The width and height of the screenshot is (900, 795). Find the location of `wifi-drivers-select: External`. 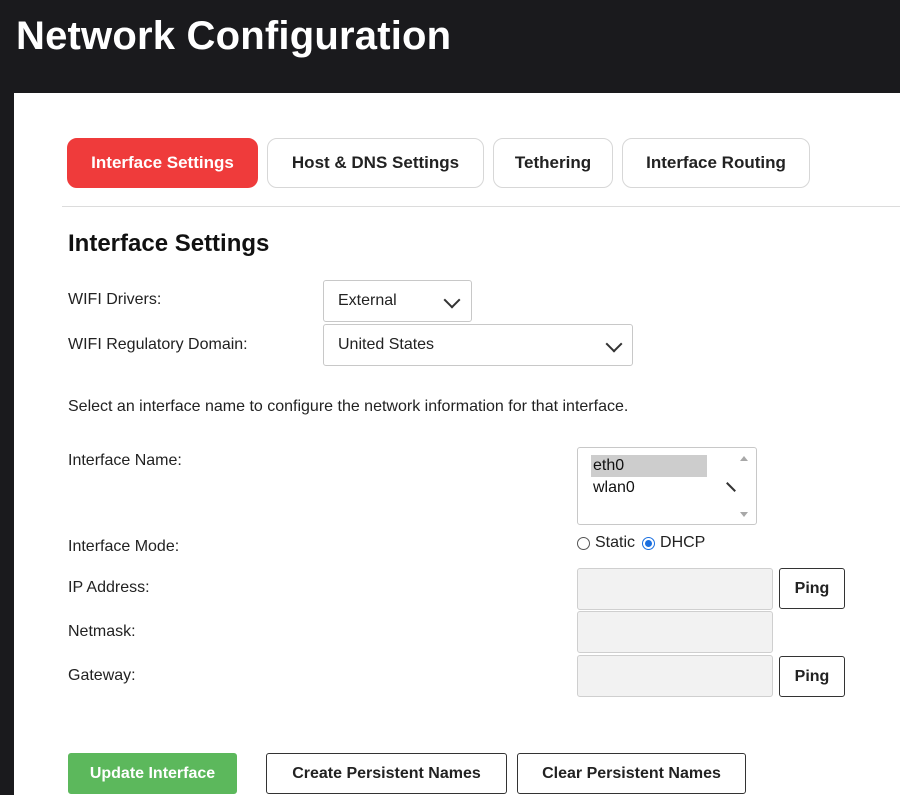

wifi-drivers-select: External is located at coordinates (397, 301).